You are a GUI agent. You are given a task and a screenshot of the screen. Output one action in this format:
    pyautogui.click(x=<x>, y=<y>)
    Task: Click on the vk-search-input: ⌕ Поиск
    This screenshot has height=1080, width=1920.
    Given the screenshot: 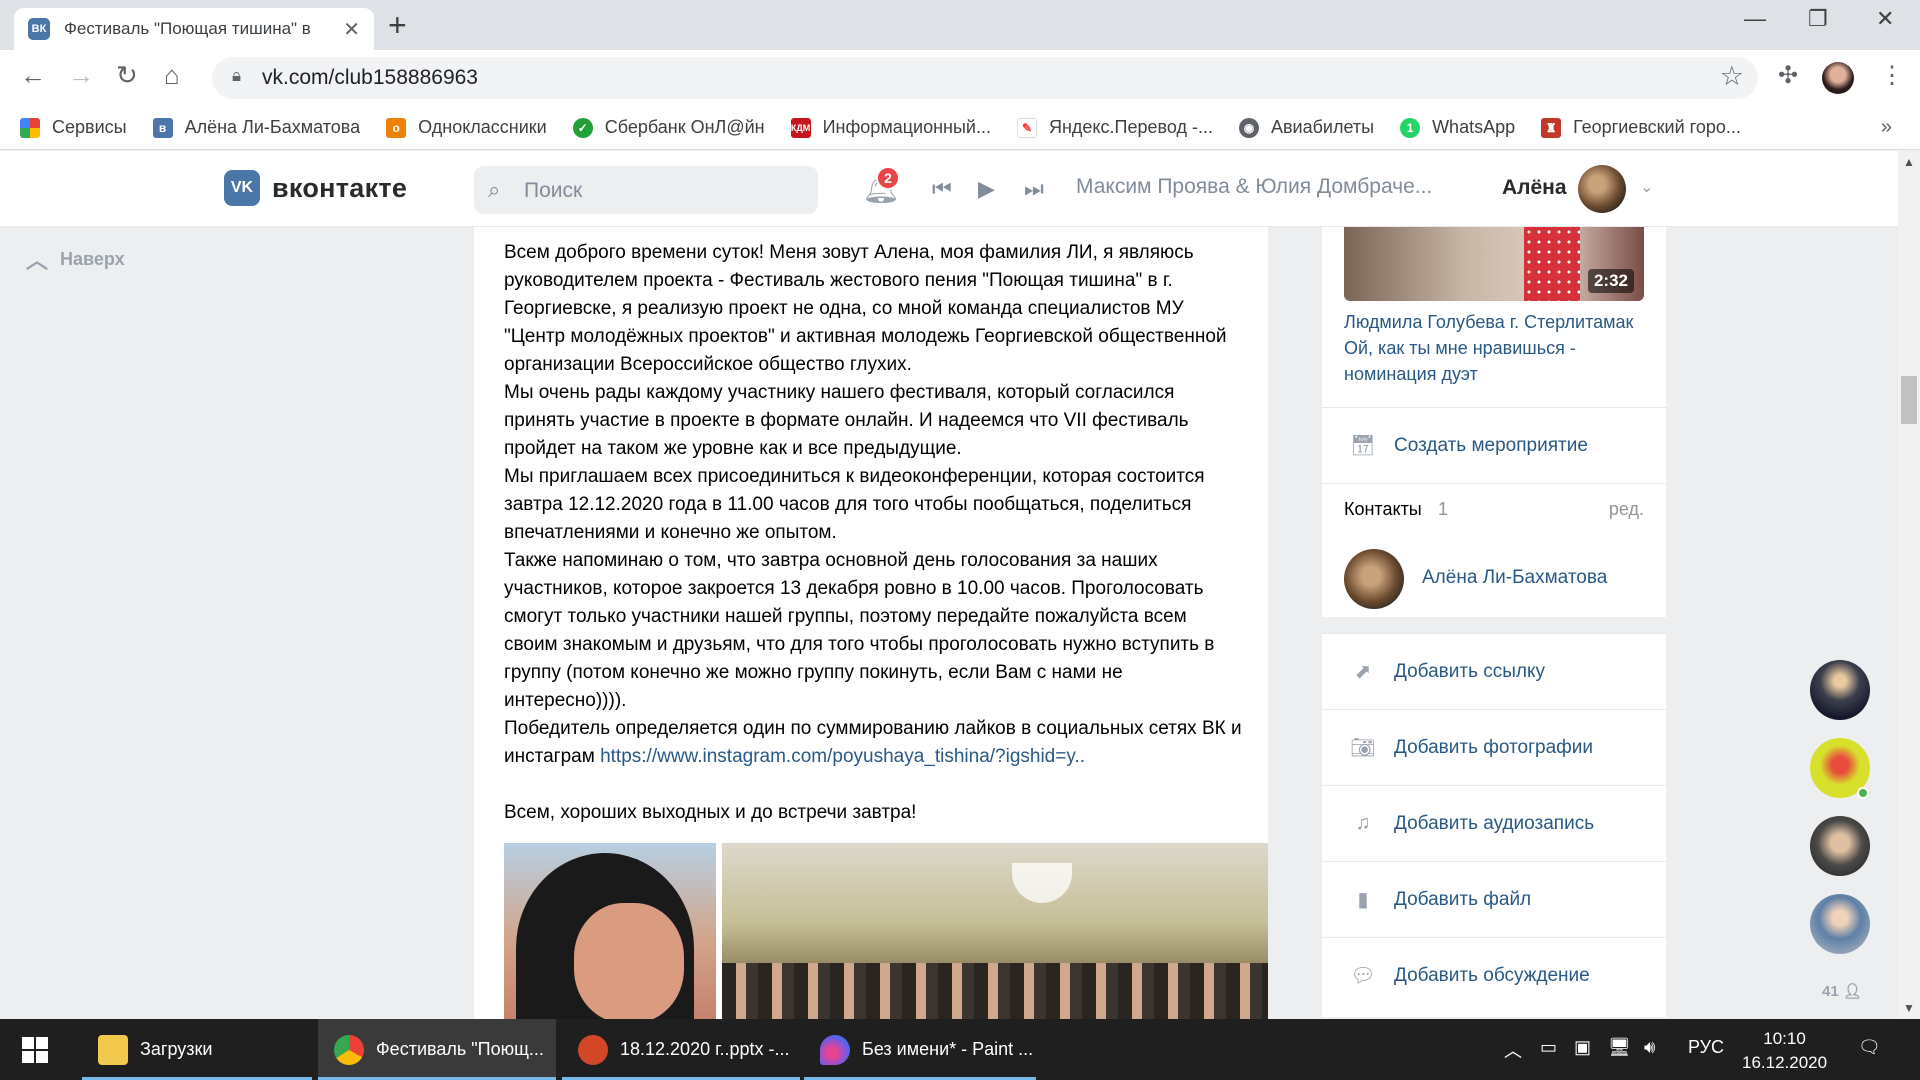 What is the action you would take?
    pyautogui.click(x=646, y=190)
    